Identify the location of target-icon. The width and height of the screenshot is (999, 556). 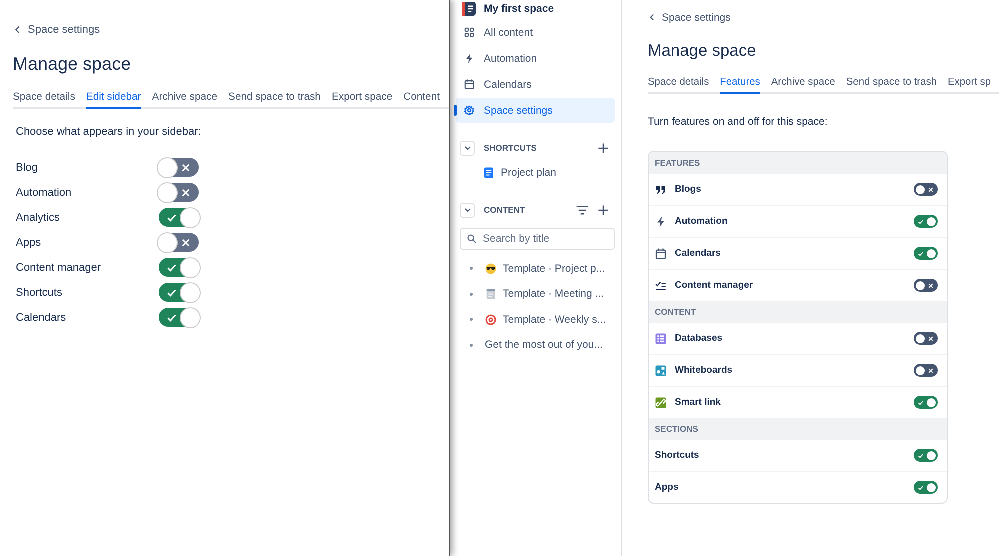
(491, 320).